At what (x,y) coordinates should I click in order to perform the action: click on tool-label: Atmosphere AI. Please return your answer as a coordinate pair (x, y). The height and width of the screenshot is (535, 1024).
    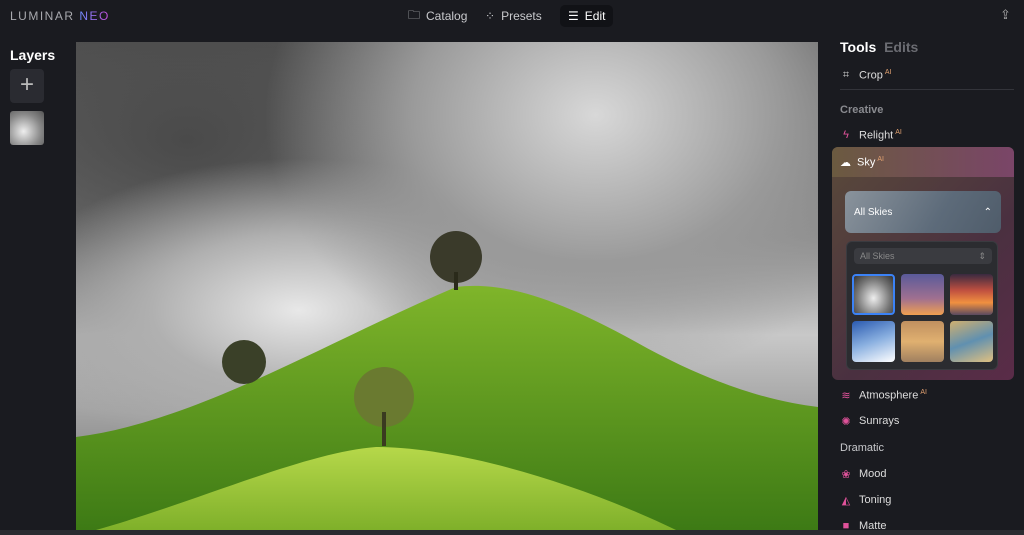
    Looking at the image, I should click on (893, 395).